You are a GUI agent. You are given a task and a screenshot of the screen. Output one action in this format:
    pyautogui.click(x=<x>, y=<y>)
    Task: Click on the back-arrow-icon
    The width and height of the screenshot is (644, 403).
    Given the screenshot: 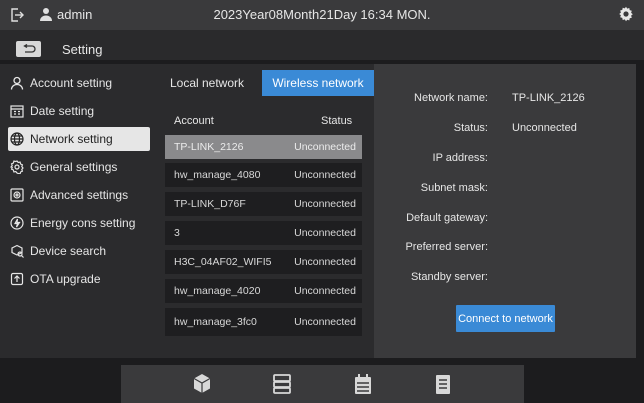 What is the action you would take?
    pyautogui.click(x=29, y=48)
    